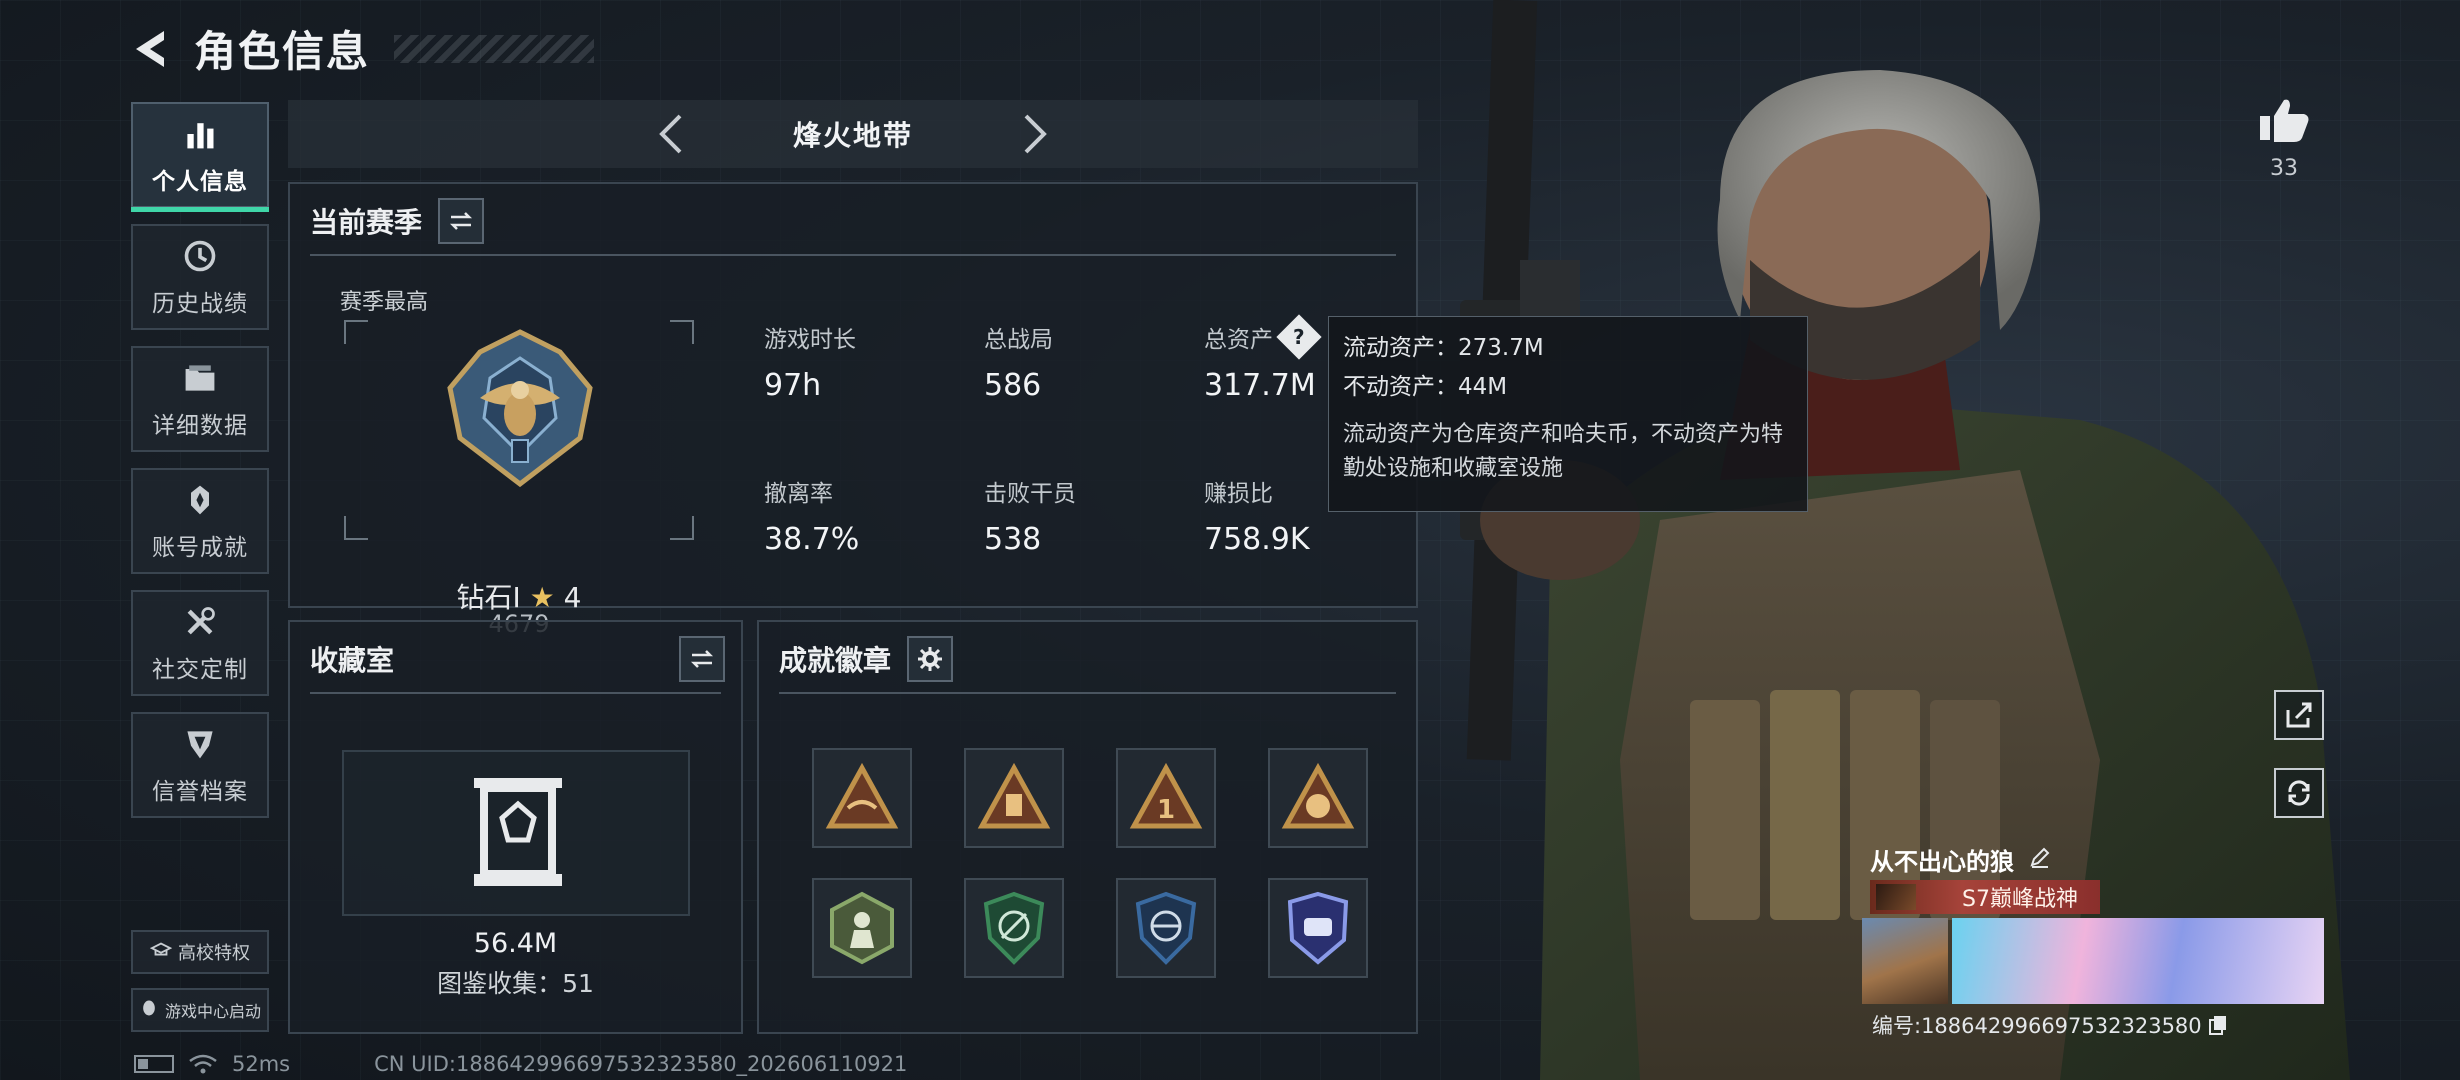 Image resolution: width=2460 pixels, height=1080 pixels. Describe the element at coordinates (1030, 519) in the screenshot. I see `stat-operators-defeated: 击败干员 538` at that location.